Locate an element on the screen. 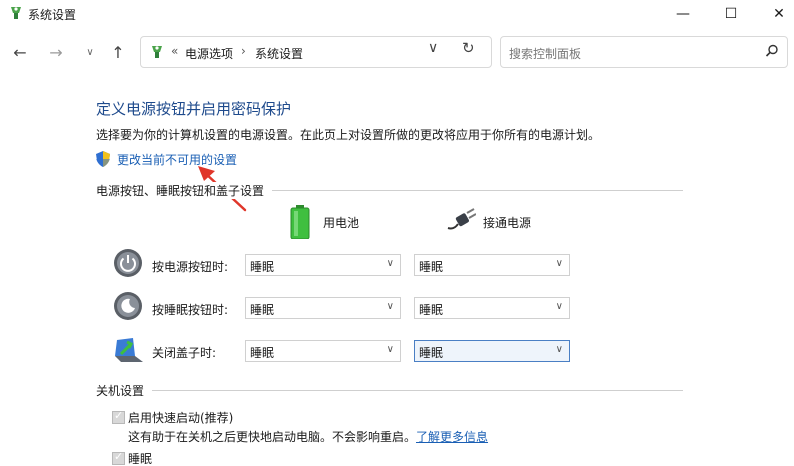 The width and height of the screenshot is (794, 466). maximize-icon: ☐ is located at coordinates (731, 14).